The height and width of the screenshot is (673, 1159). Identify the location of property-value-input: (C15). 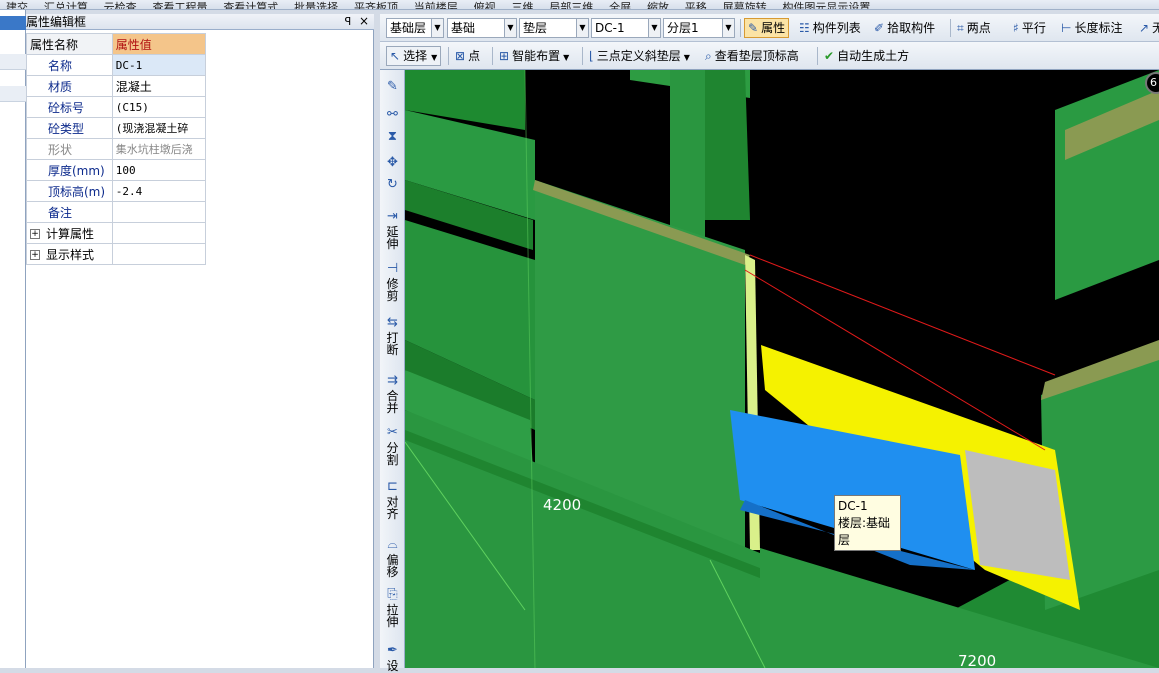
(159, 107).